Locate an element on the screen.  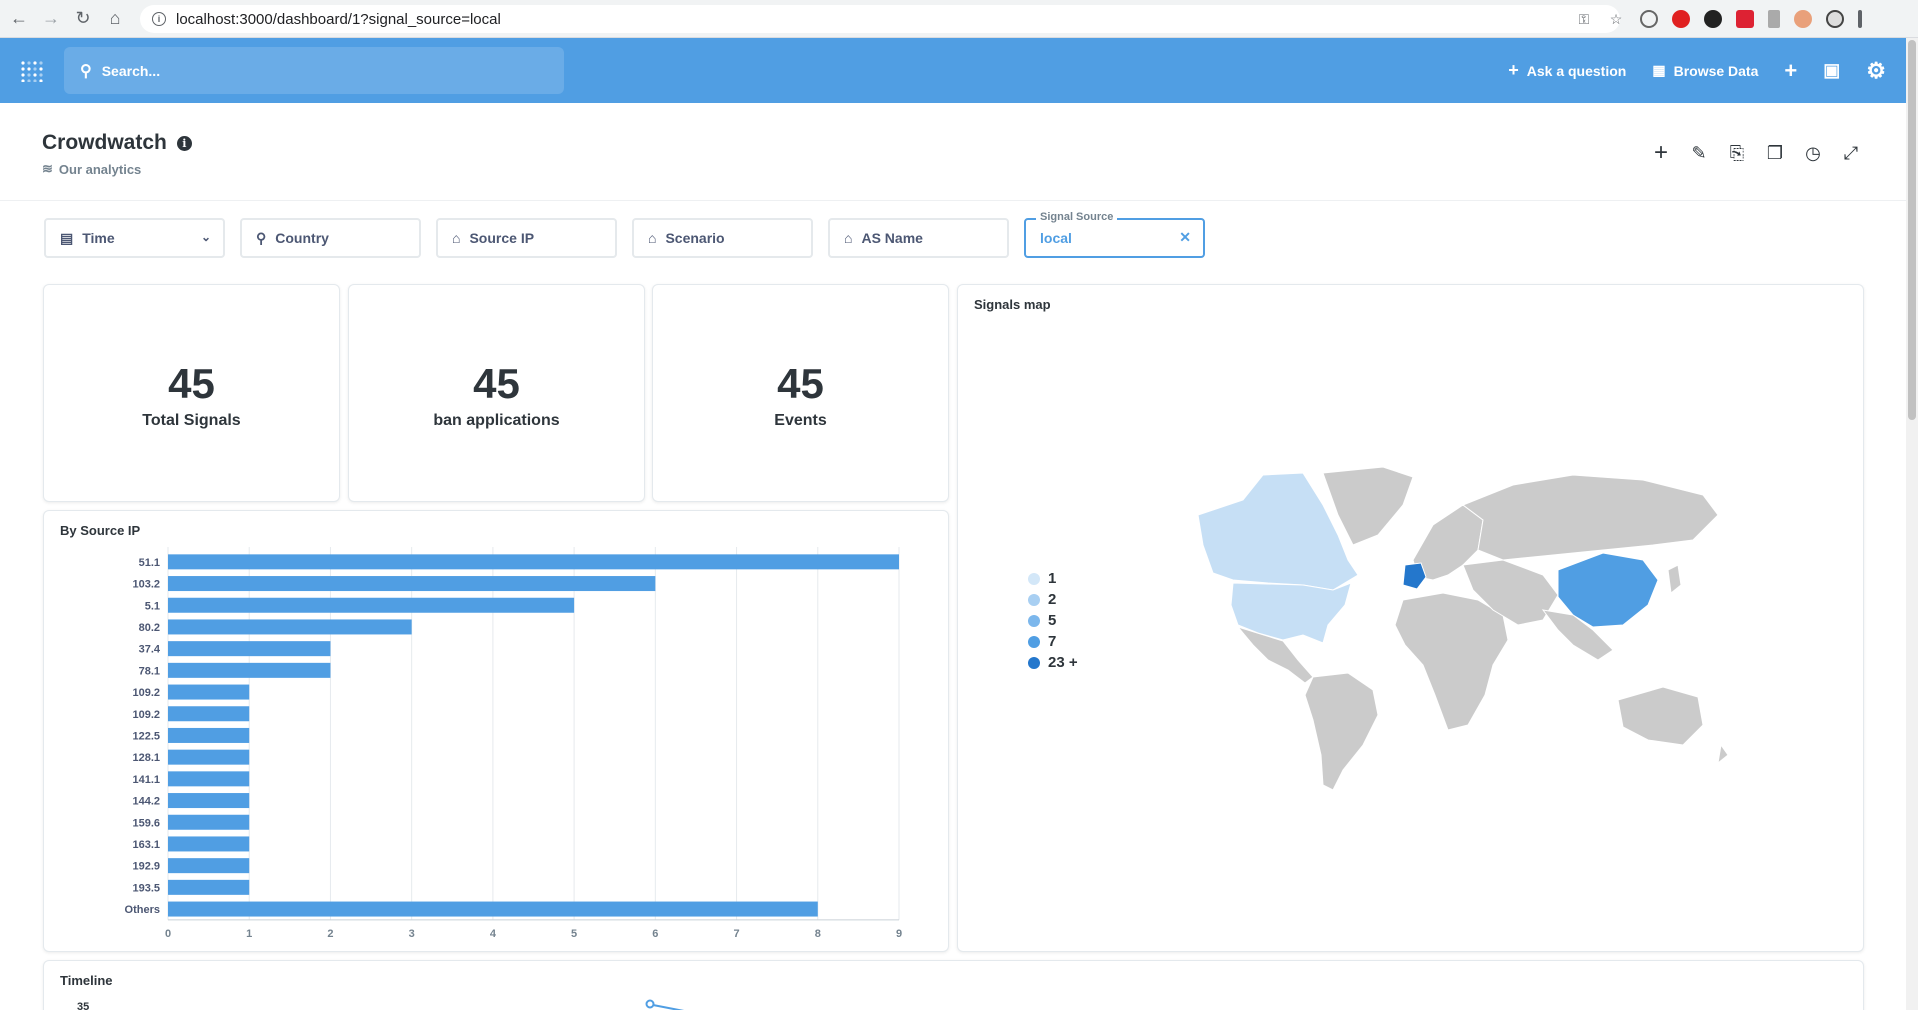
legend-item: 2 is located at coordinates (1053, 599).